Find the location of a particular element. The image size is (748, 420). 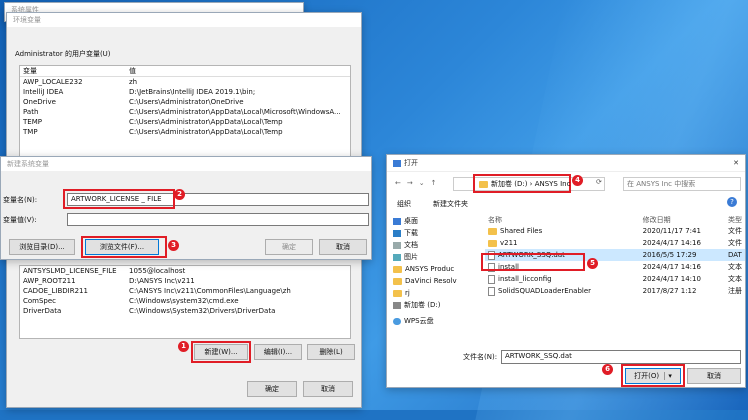

window-title: 环境变量 is located at coordinates (184, 20).